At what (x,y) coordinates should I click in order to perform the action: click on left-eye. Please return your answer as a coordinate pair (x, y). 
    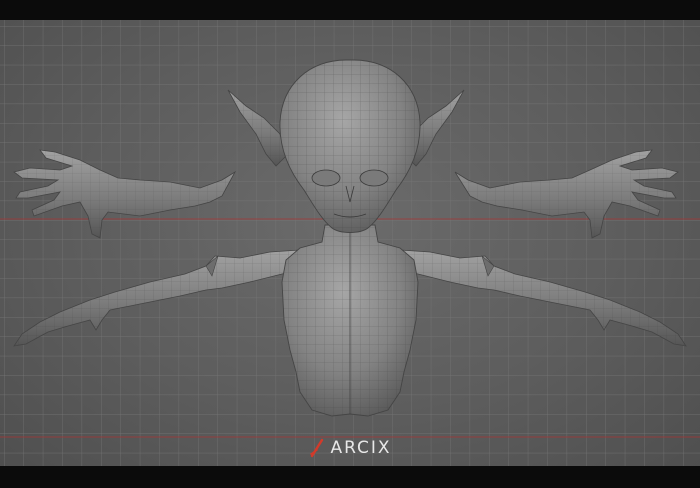
    Looking at the image, I should click on (326, 178).